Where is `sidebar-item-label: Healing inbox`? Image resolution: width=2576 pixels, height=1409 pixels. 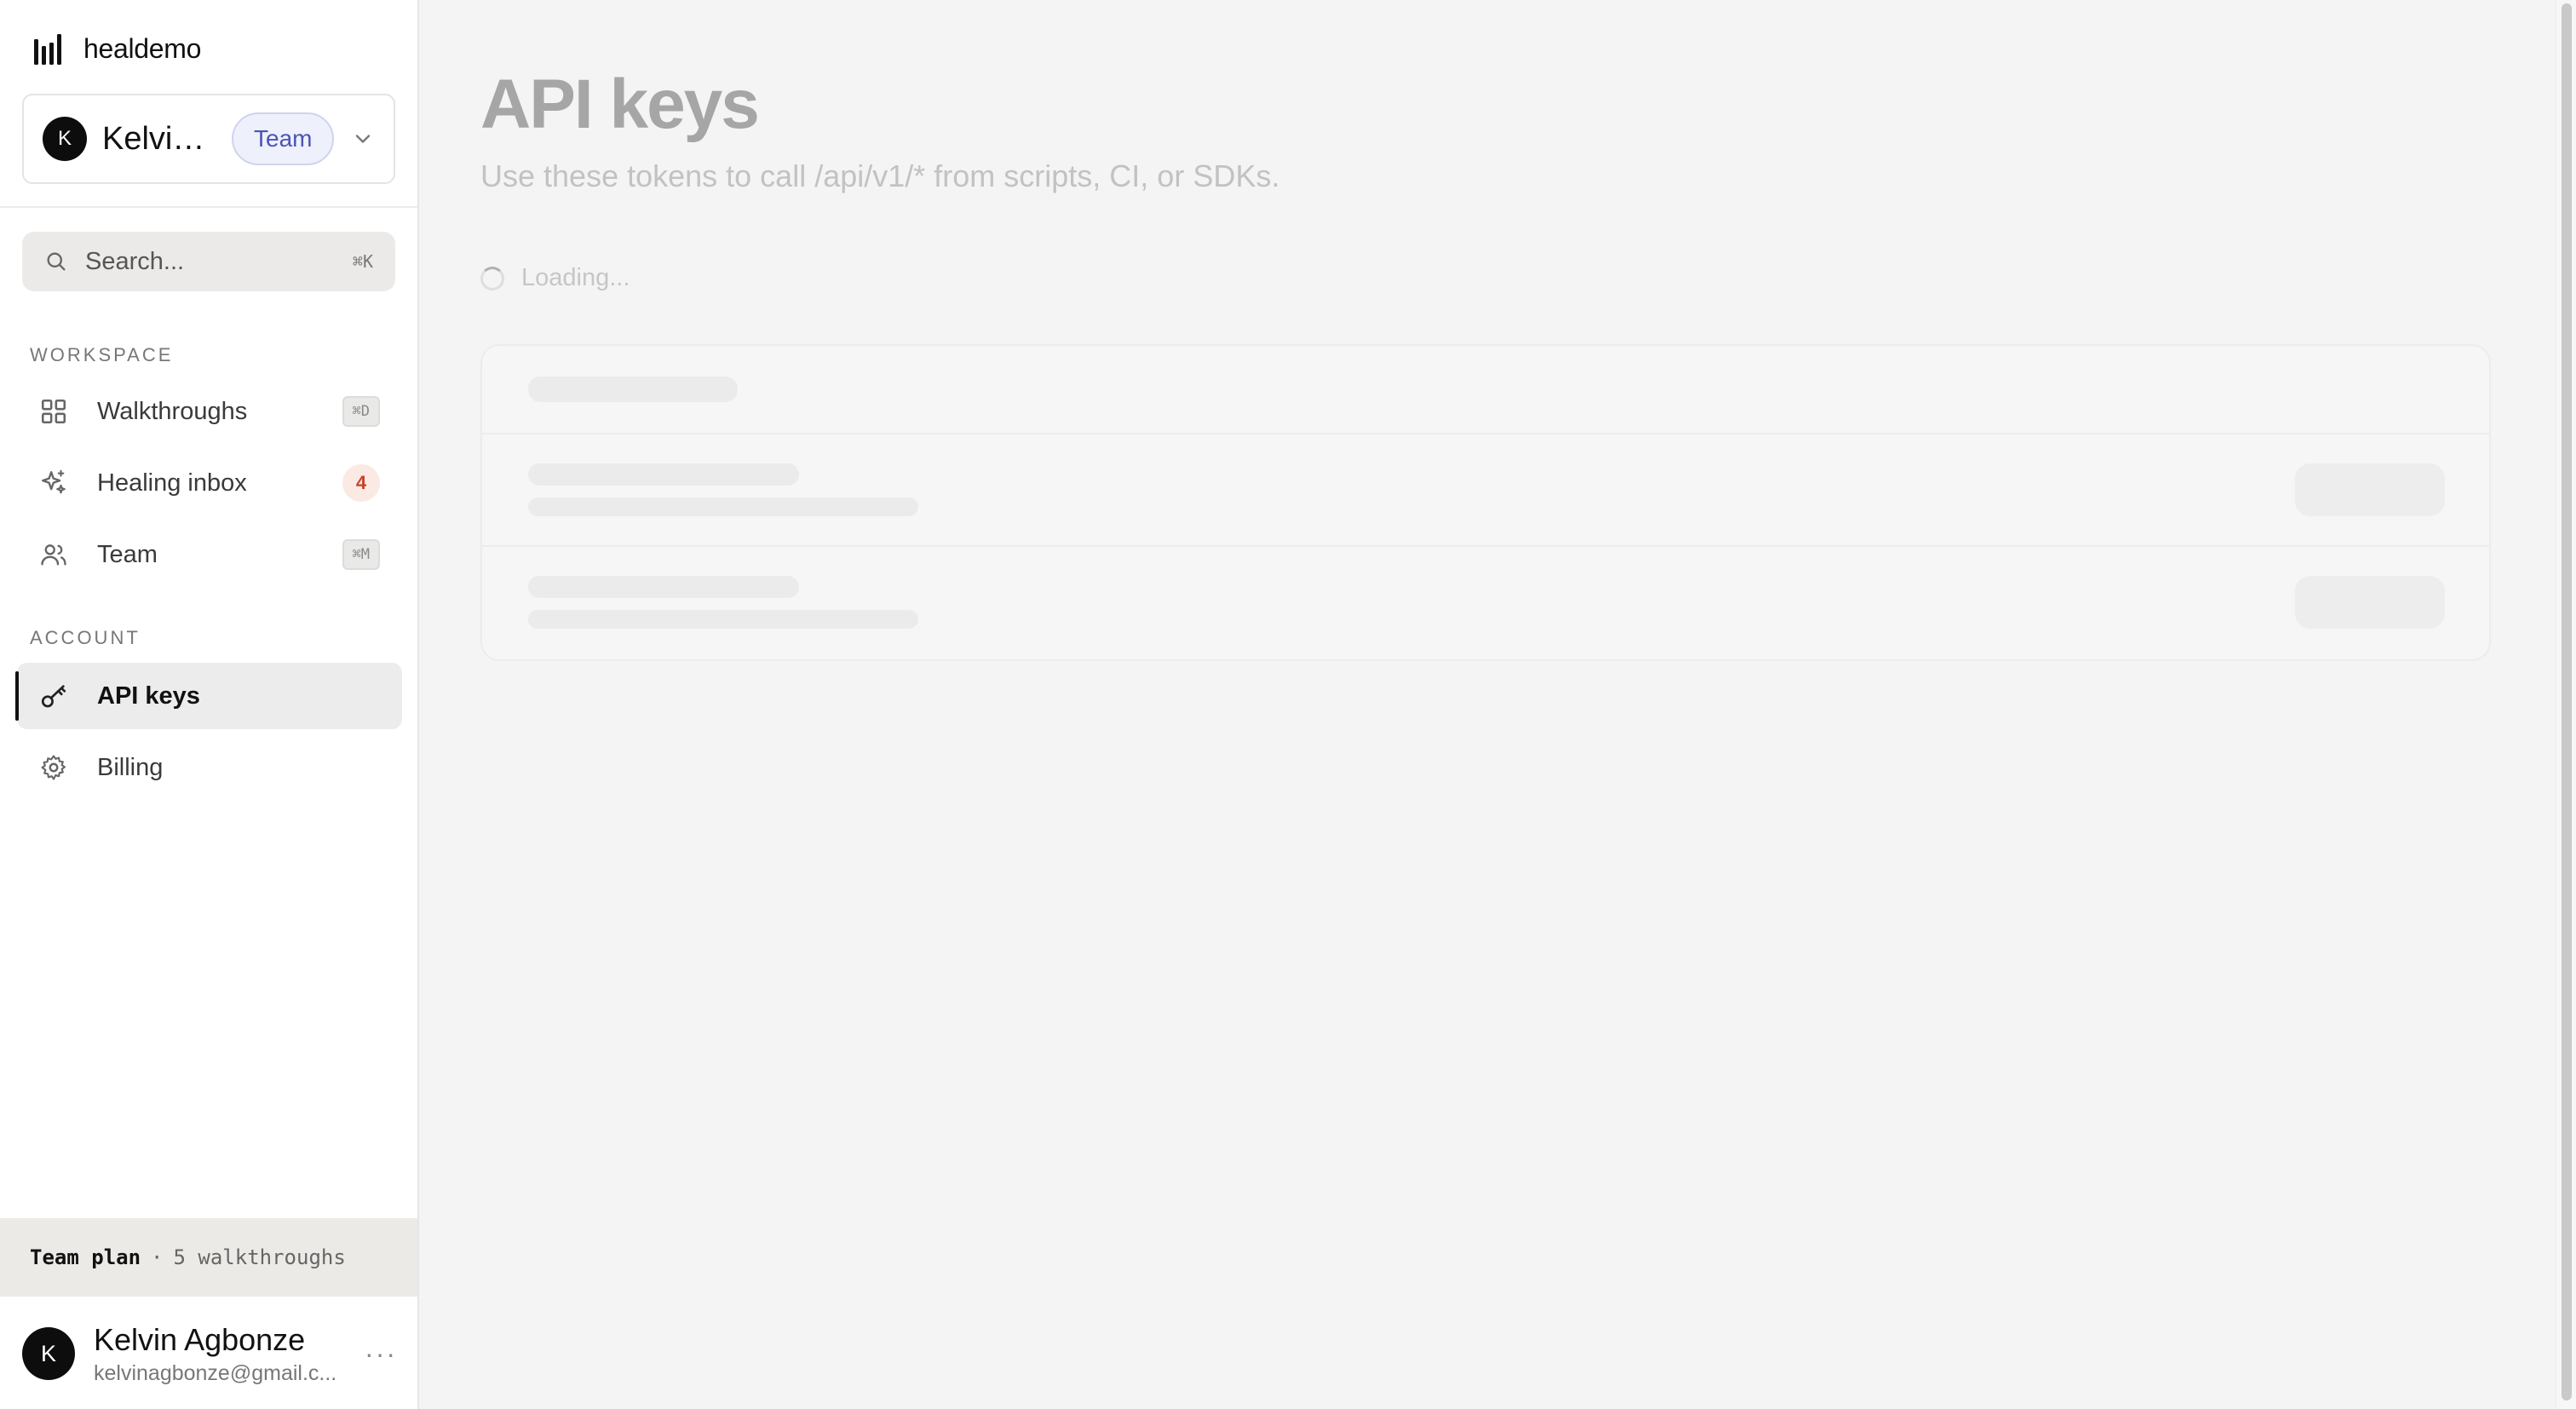 sidebar-item-label: Healing inbox is located at coordinates (172, 483).